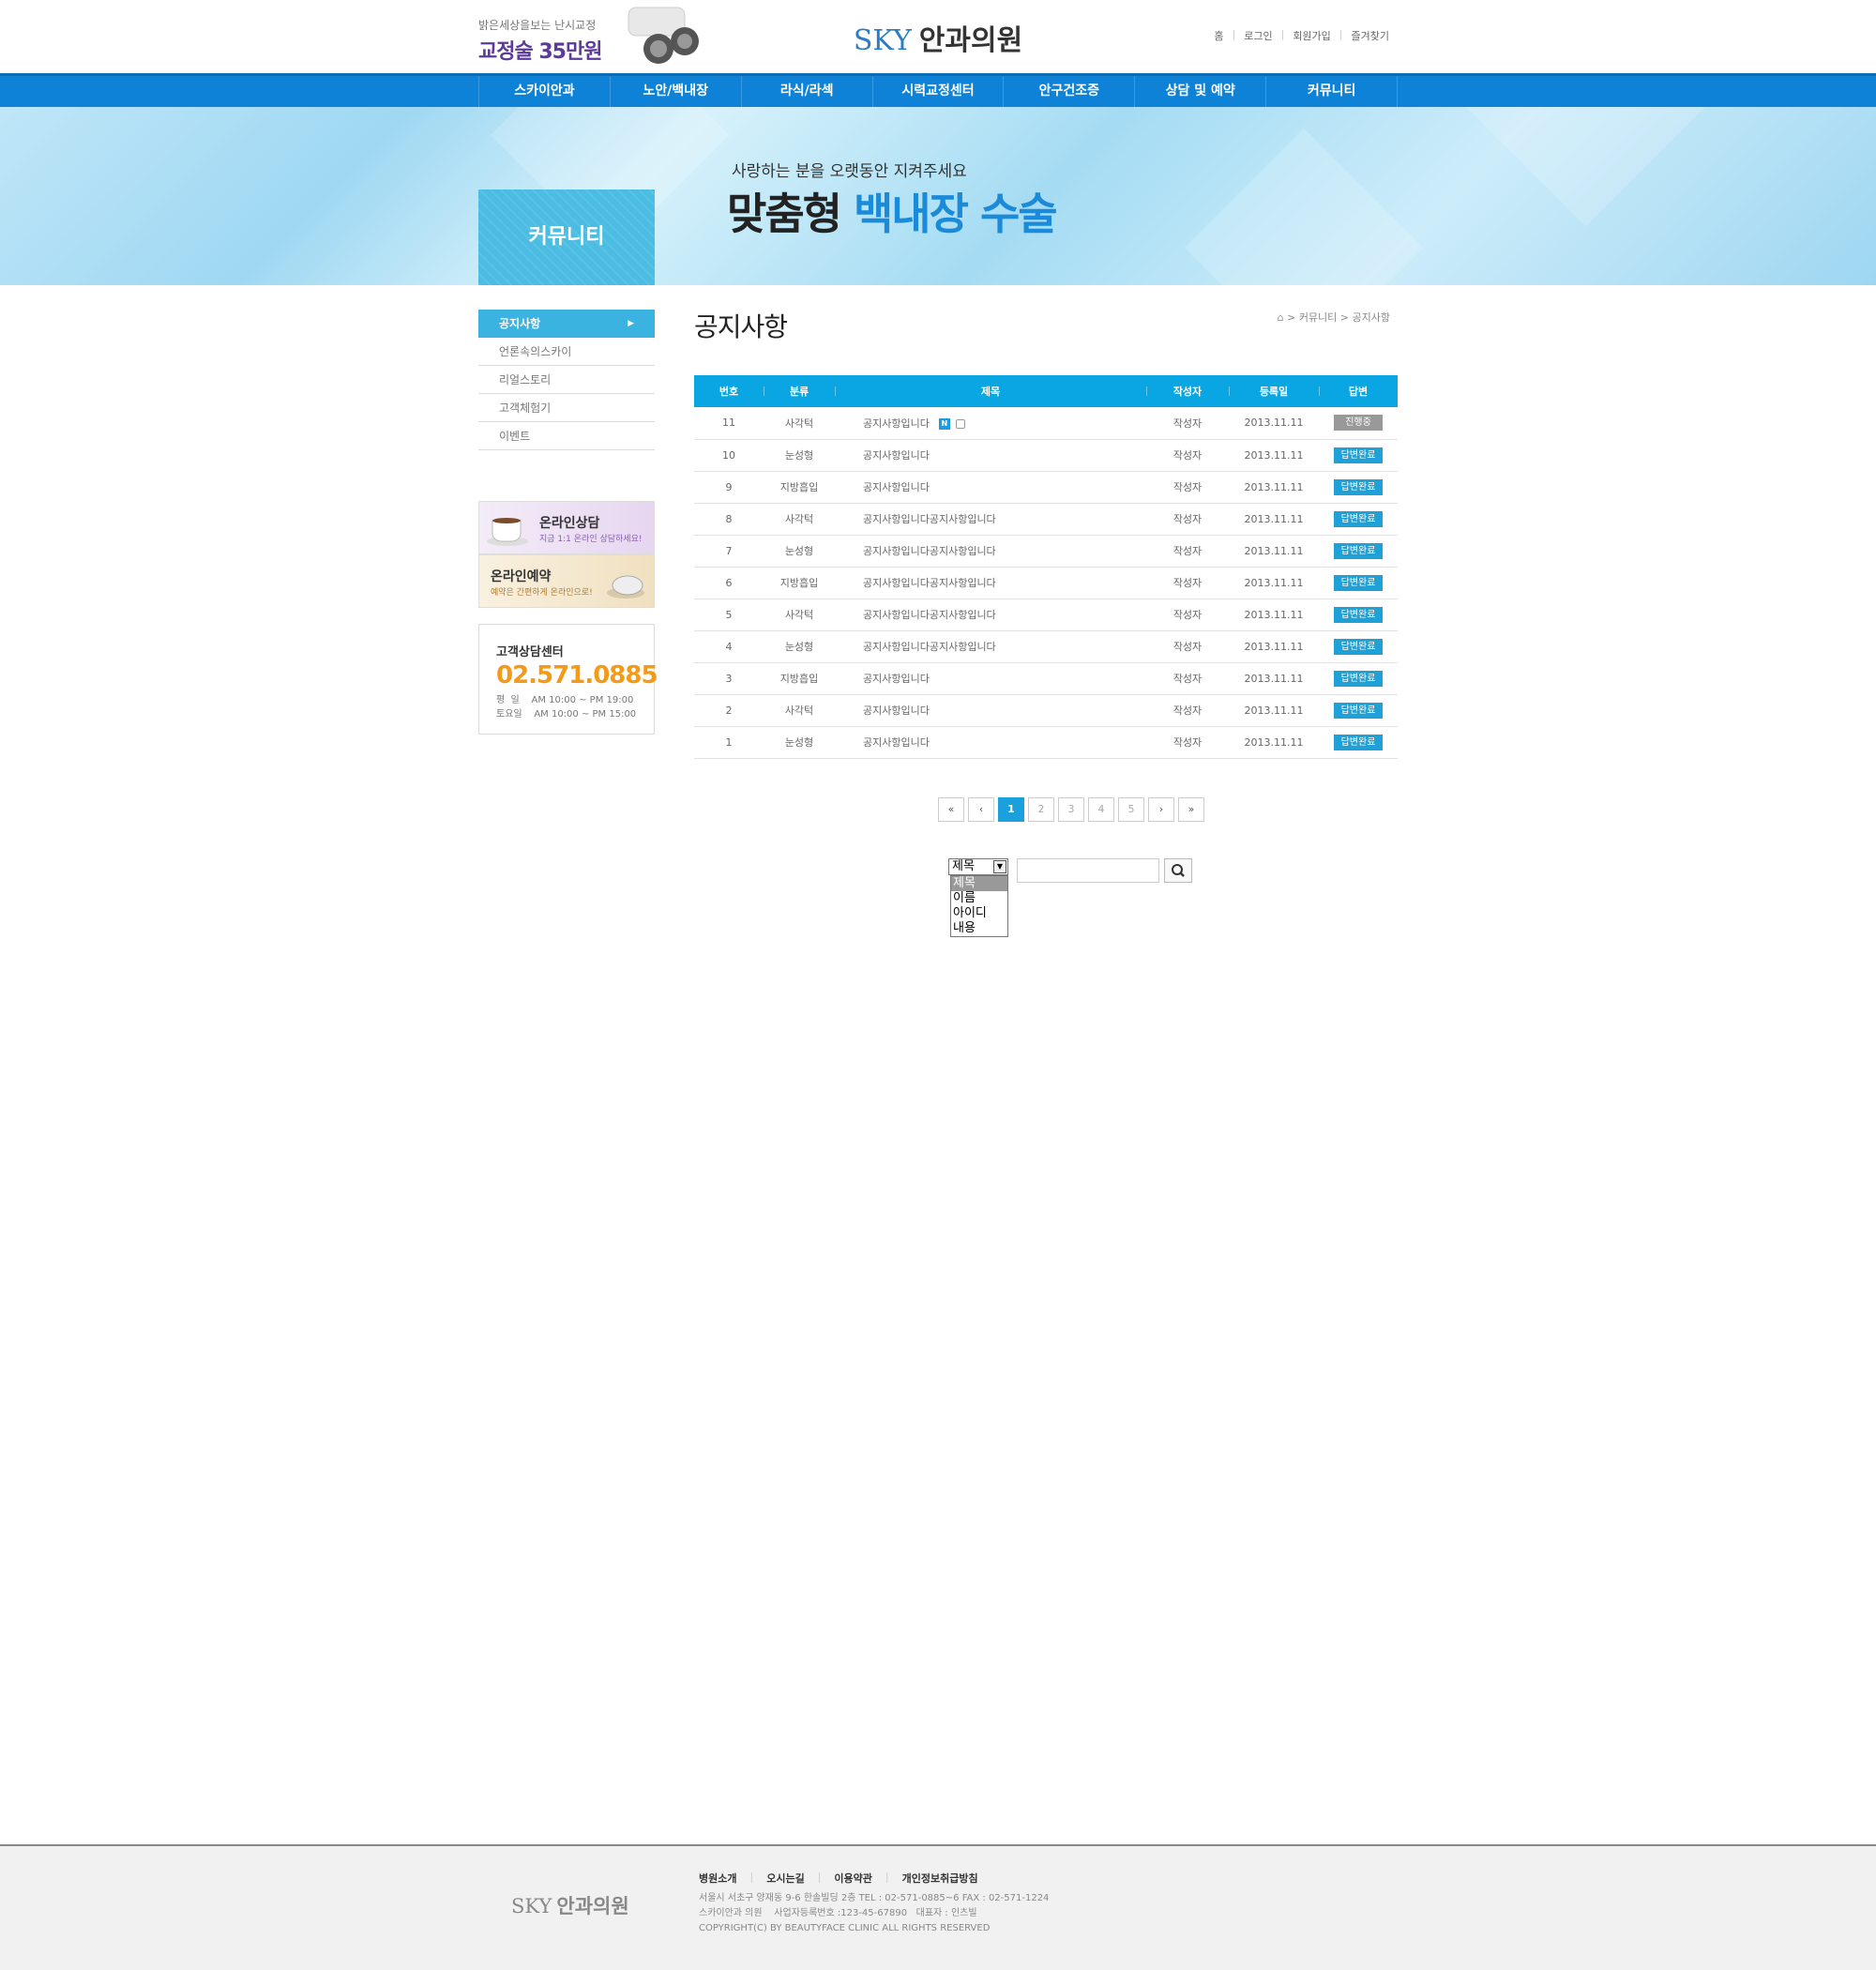 The width and height of the screenshot is (1876, 1970). What do you see at coordinates (566, 581) in the screenshot?
I see `online-reservation-banner: 온라인예약 예약은 간편하게 온라인으로!` at bounding box center [566, 581].